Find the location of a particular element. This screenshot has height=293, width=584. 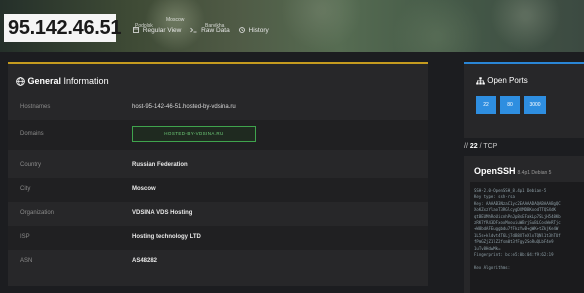

info-row-domains: Domains HOSTED-BY-VDSINA.RU is located at coordinates (218, 135).